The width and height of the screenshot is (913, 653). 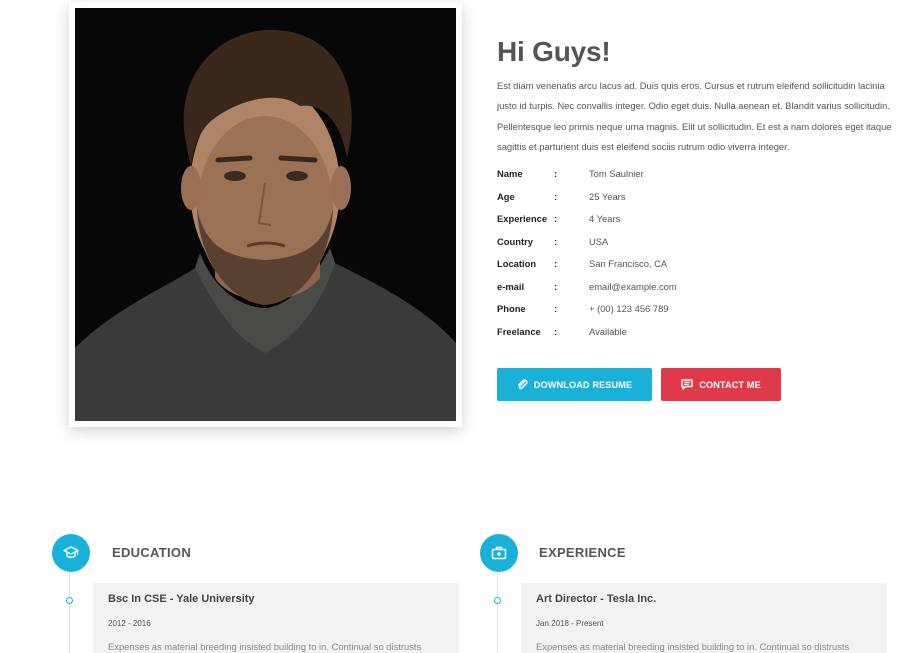 I want to click on message-icon, so click(x=687, y=384).